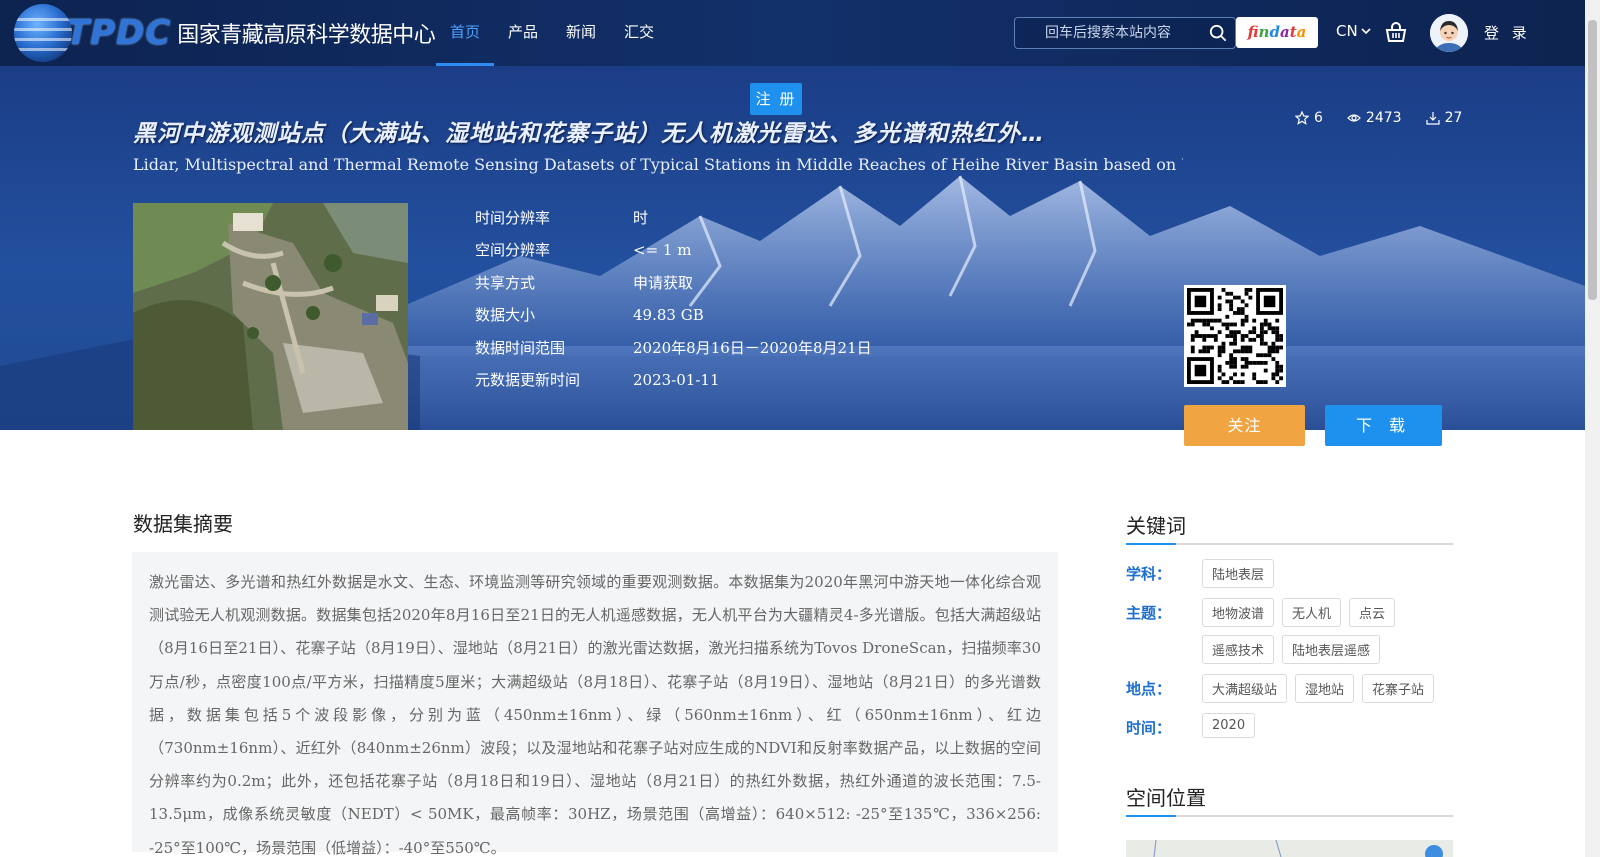 The image size is (1600, 857). What do you see at coordinates (663, 282) in the screenshot?
I see `meta-value-sharing: 申请获取` at bounding box center [663, 282].